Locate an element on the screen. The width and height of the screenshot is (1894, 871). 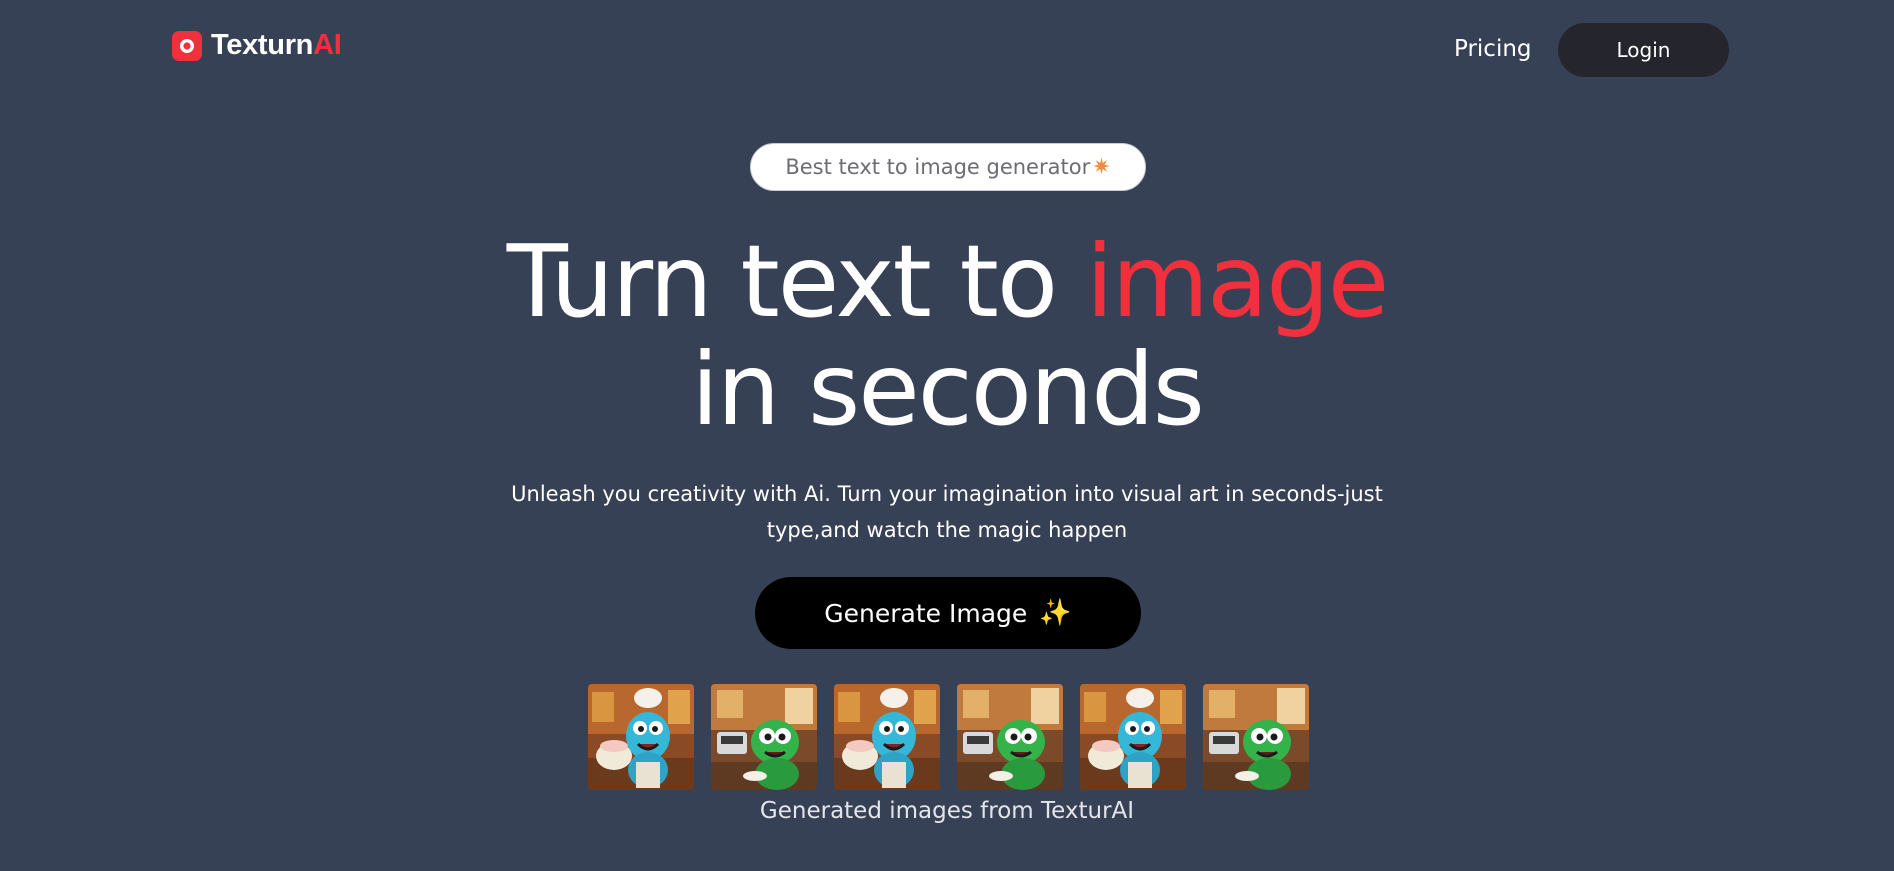
generated-gallery is located at coordinates (948, 737).